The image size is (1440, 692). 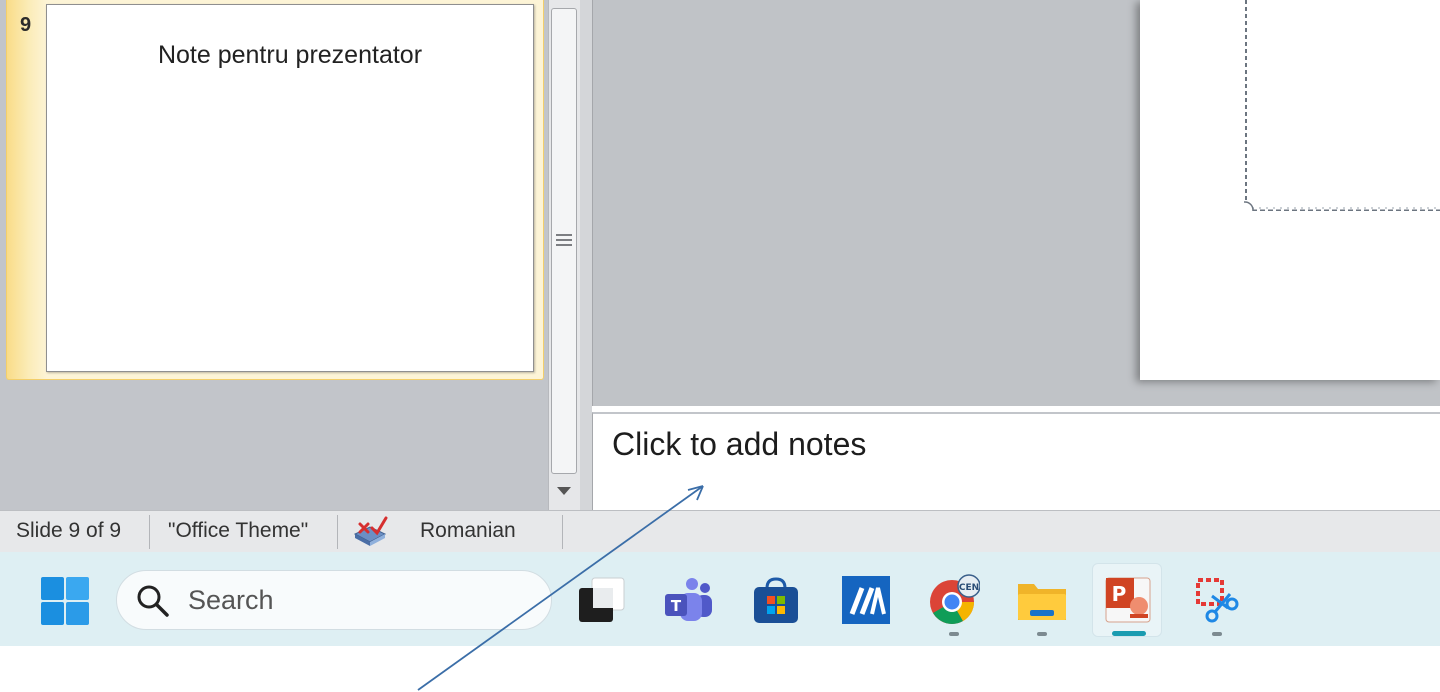 What do you see at coordinates (776, 600) in the screenshot?
I see `microsoft-store-icon` at bounding box center [776, 600].